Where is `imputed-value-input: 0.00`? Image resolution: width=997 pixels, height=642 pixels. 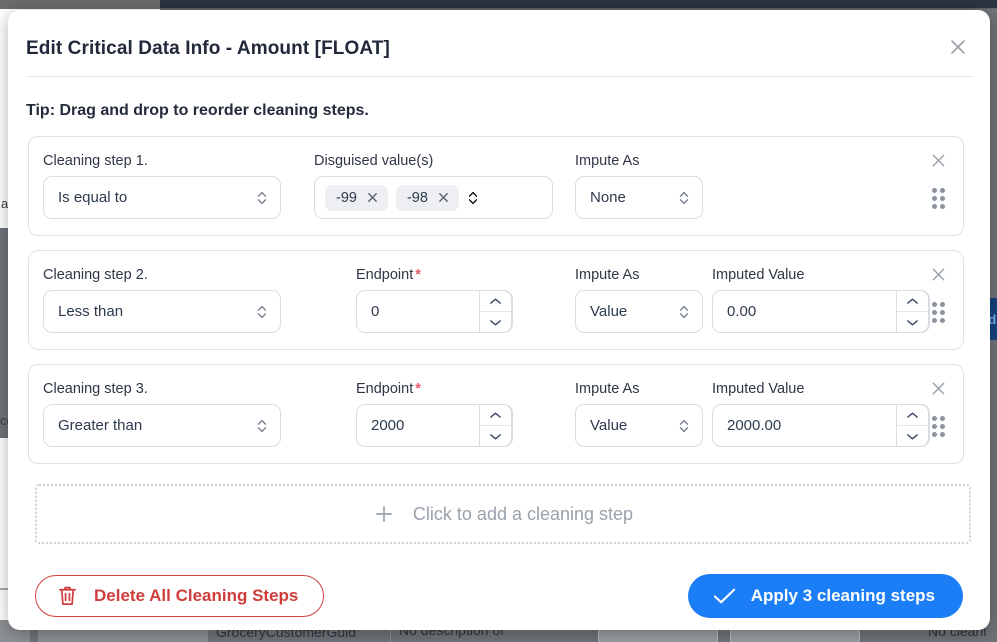 imputed-value-input: 0.00 is located at coordinates (821, 311).